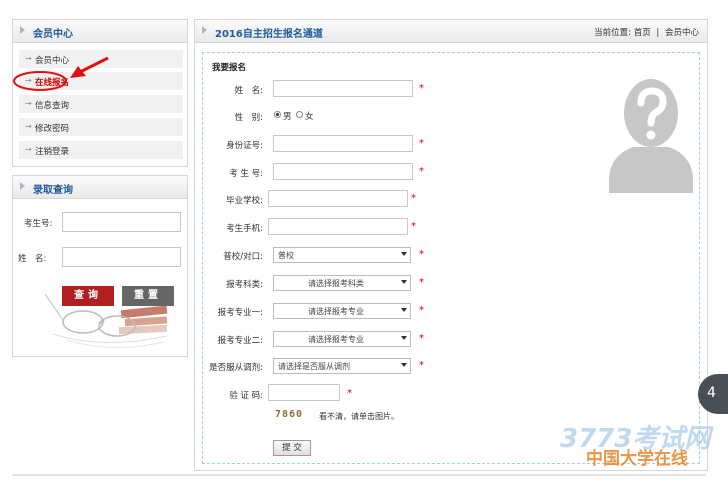 Image resolution: width=728 pixels, height=484 pixels. I want to click on subject-select: 请选择报考科类, so click(342, 283).